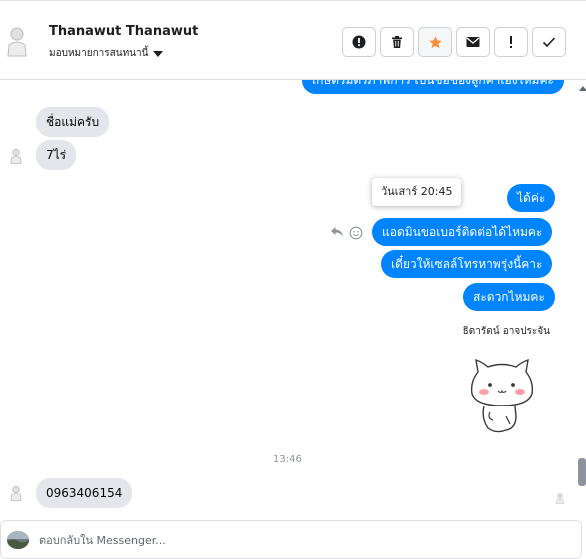 The height and width of the screenshot is (559, 586). Describe the element at coordinates (582, 88) in the screenshot. I see `scroll-up-arrow-icon` at that location.